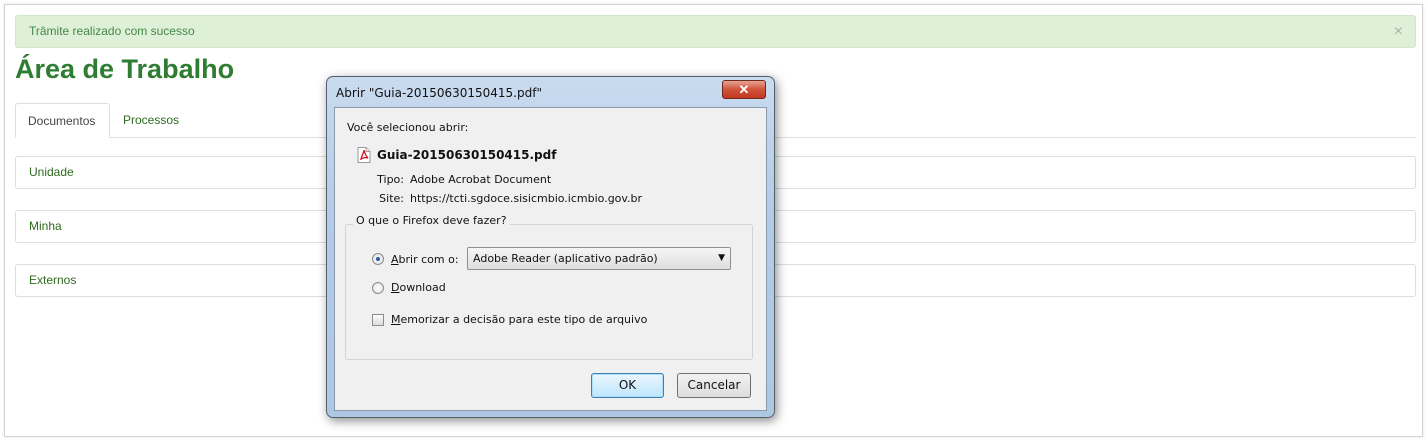  I want to click on site-label: Site:, so click(391, 198).